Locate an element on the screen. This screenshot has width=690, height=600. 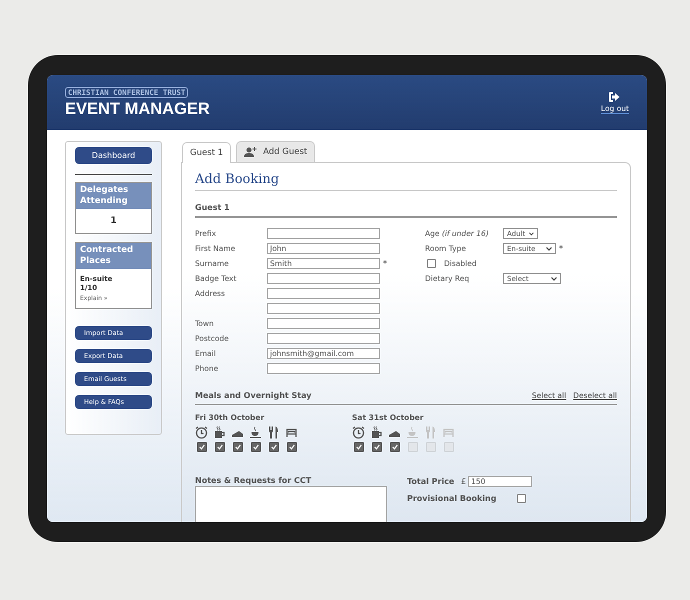
logout-icon is located at coordinates (614, 97).